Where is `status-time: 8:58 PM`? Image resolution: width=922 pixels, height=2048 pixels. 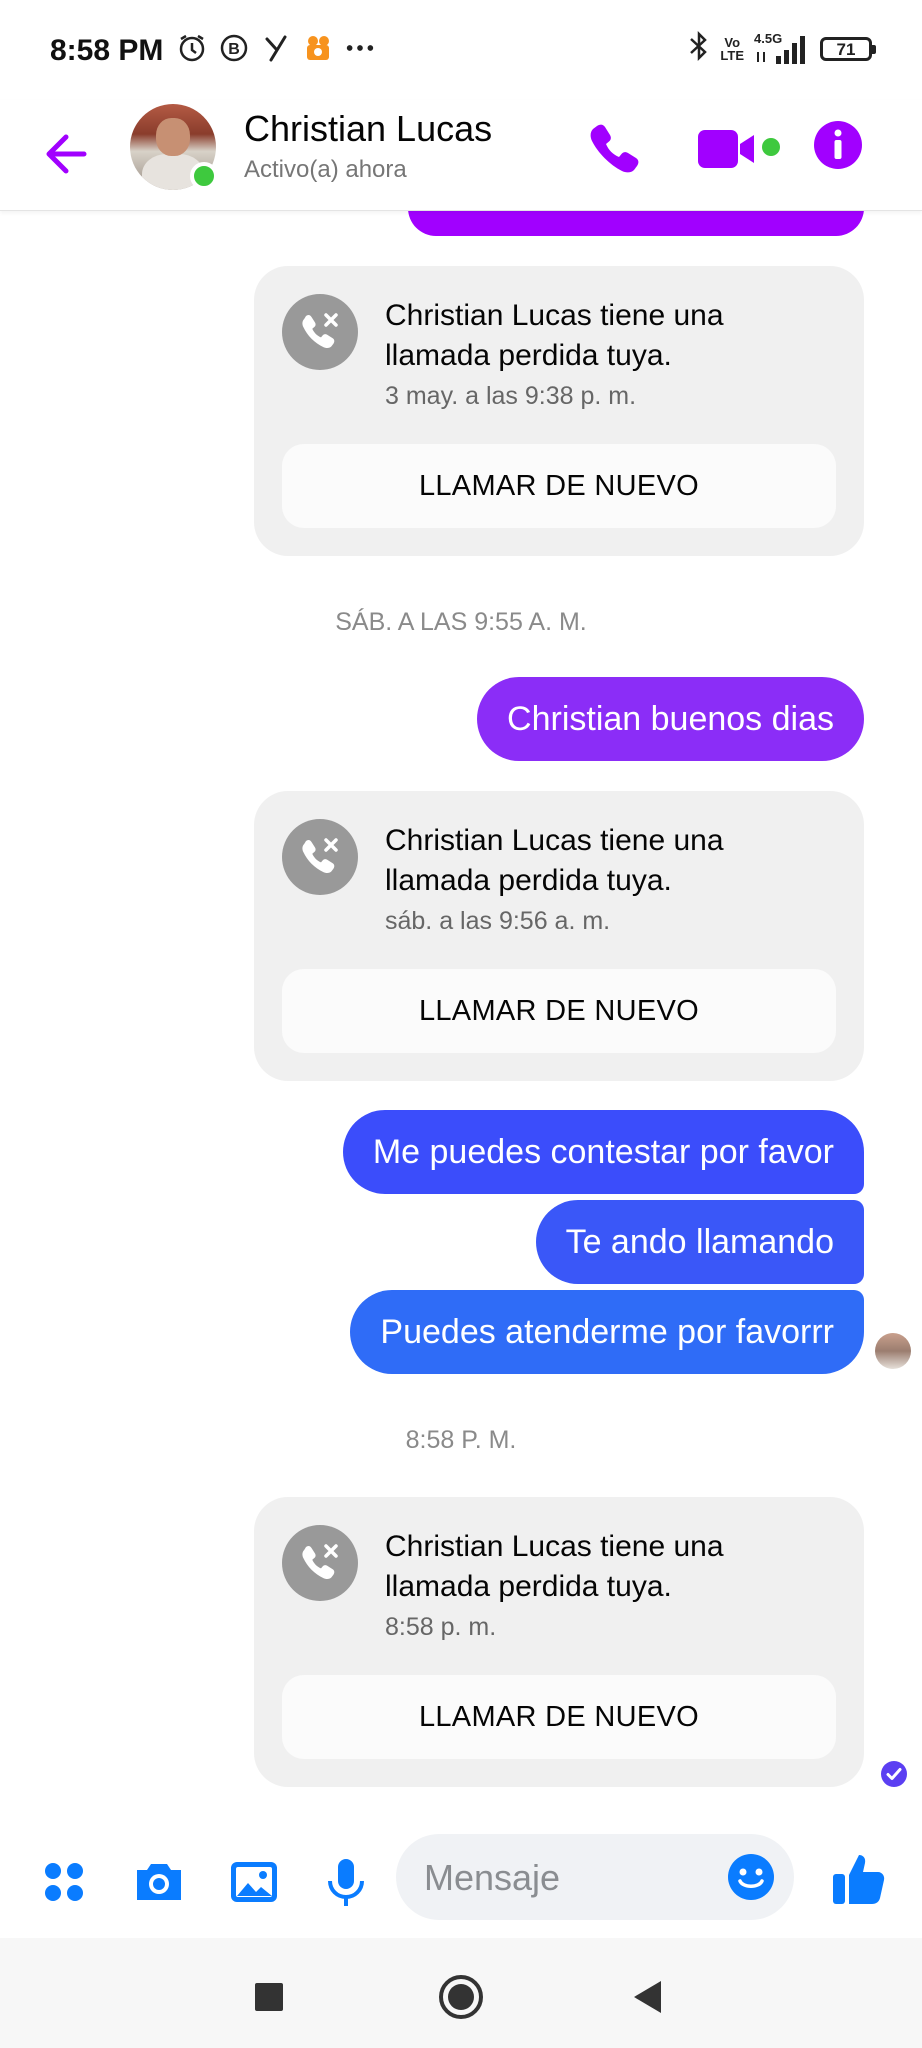 status-time: 8:58 PM is located at coordinates (107, 50).